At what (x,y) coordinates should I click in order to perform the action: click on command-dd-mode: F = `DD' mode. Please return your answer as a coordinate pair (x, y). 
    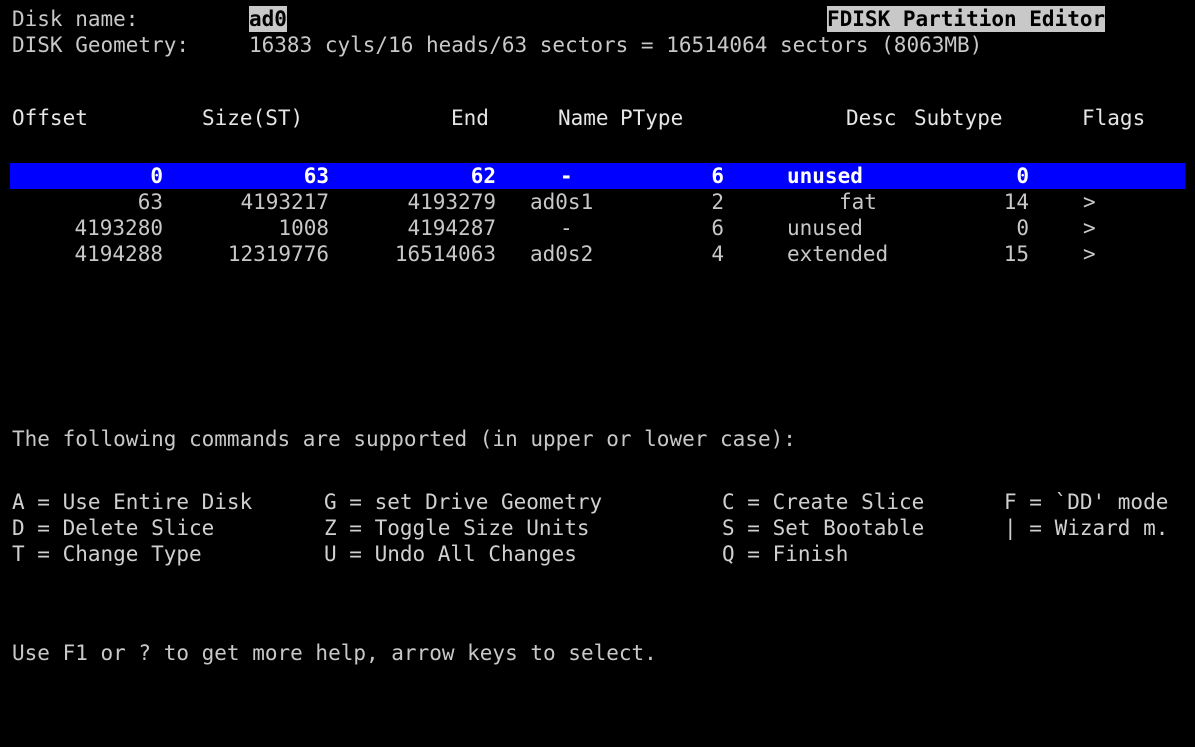
    Looking at the image, I should click on (1086, 502).